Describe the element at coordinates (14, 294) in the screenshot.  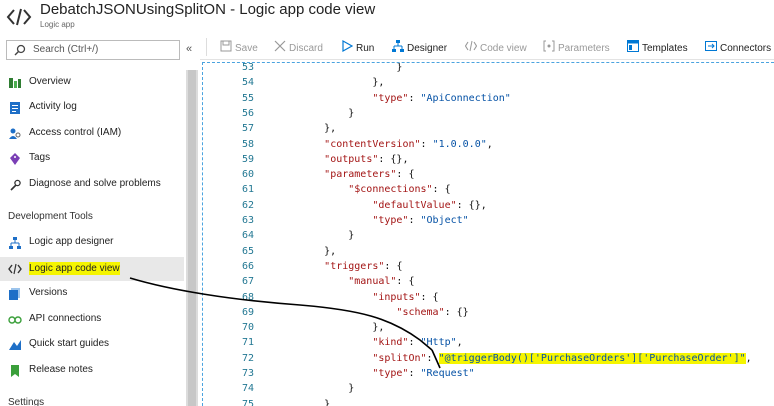
I see `versions-icon` at that location.